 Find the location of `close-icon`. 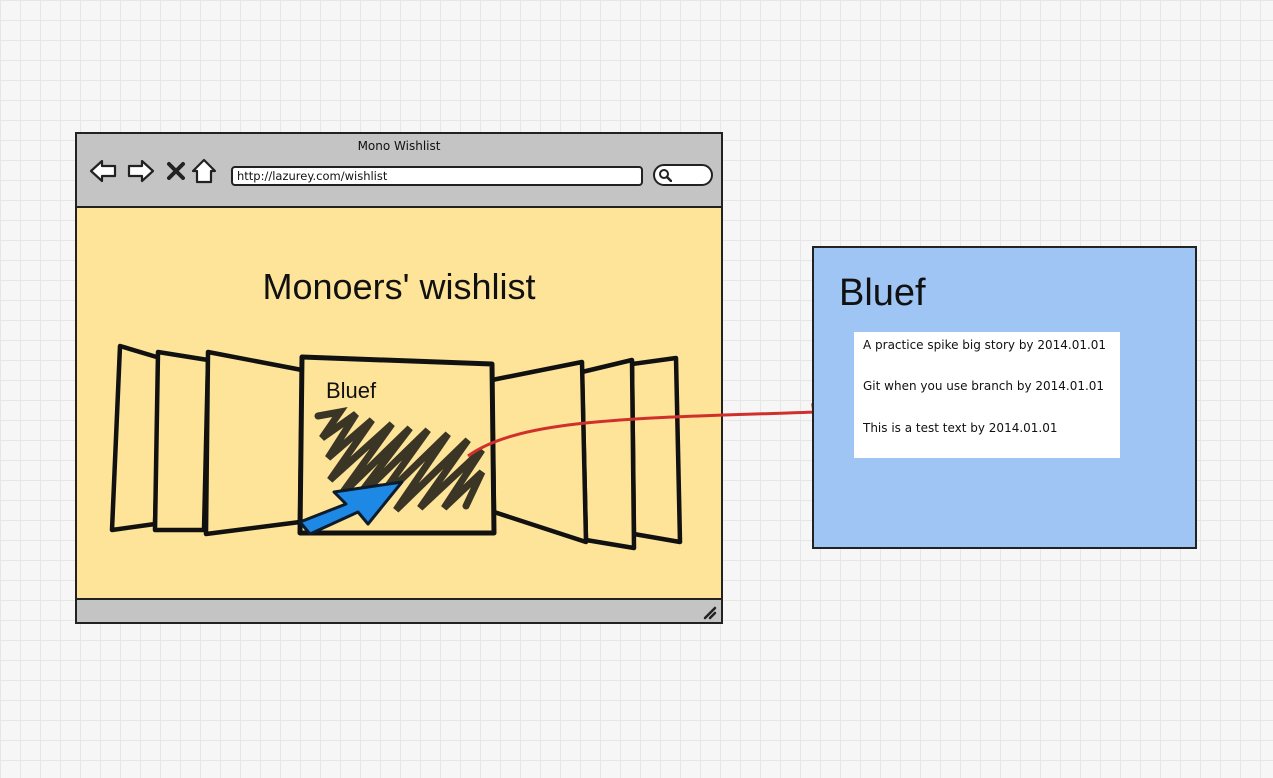

close-icon is located at coordinates (176, 171).